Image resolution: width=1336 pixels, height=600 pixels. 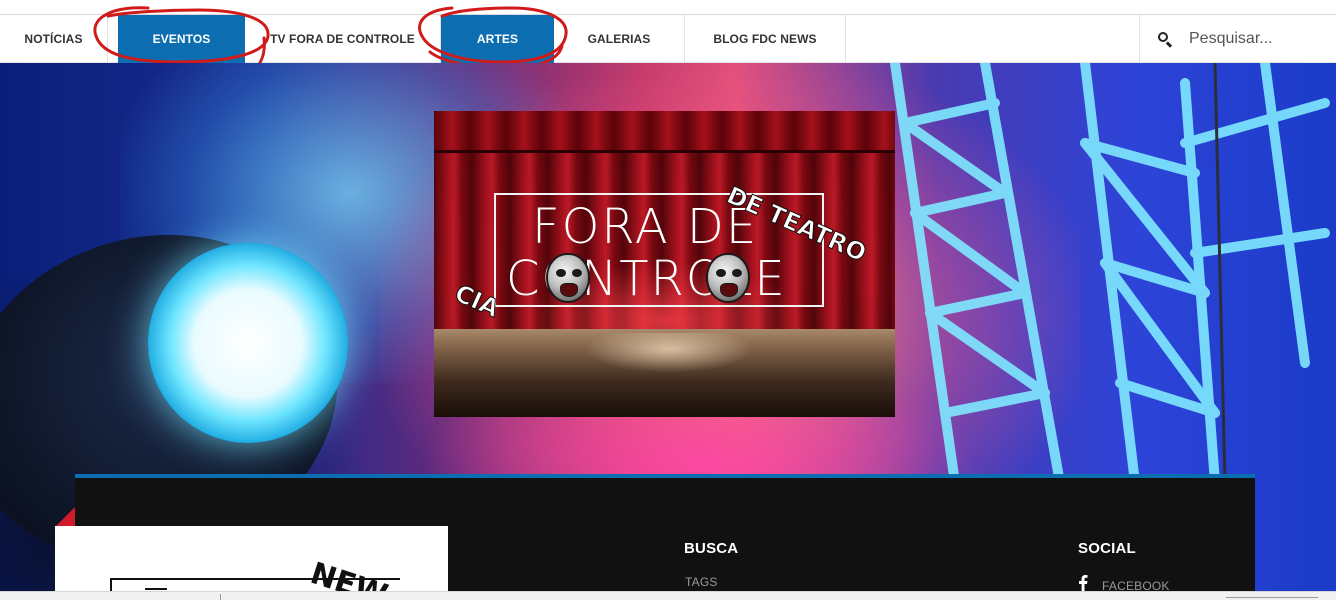 I want to click on nav-item-blog-fdc-news: BLOG FDC NEWS, so click(x=765, y=39).